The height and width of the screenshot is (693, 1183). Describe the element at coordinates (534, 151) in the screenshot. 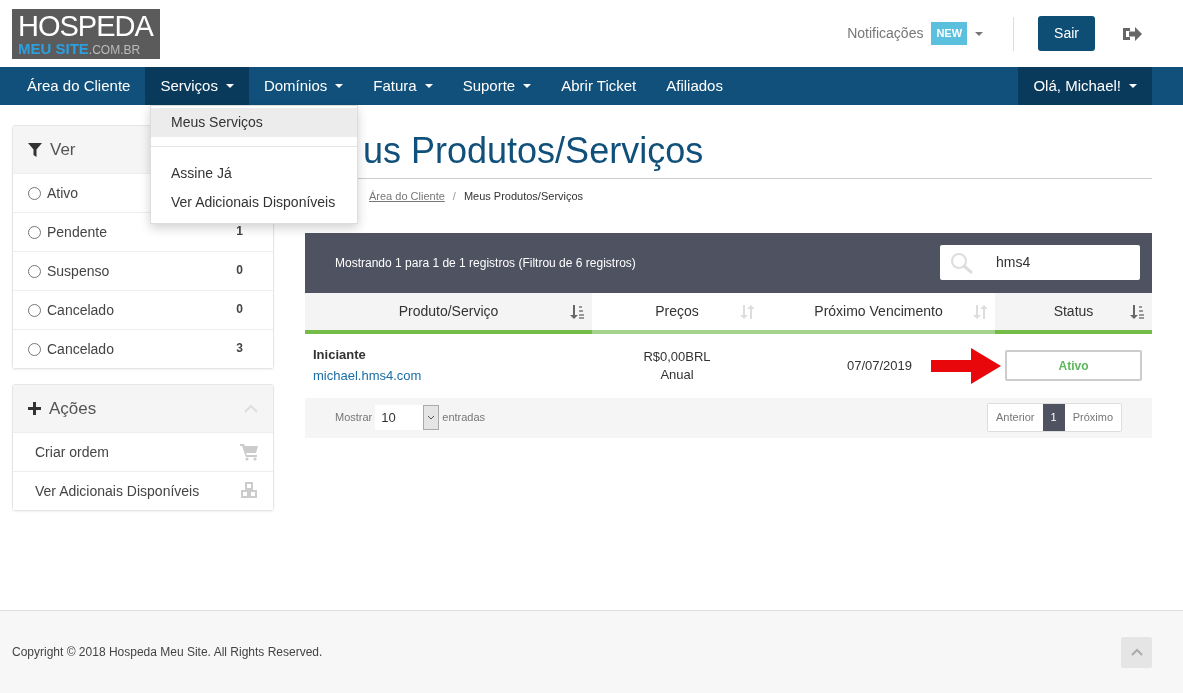

I see `page-title: us Produtos/Serviços` at that location.